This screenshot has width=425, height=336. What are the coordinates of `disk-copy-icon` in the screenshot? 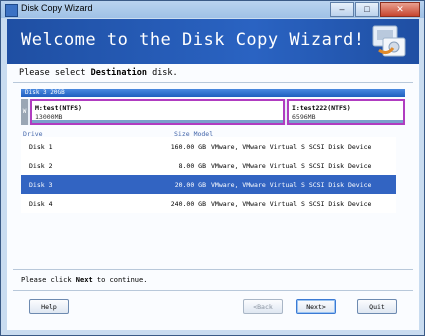 It's located at (389, 41).